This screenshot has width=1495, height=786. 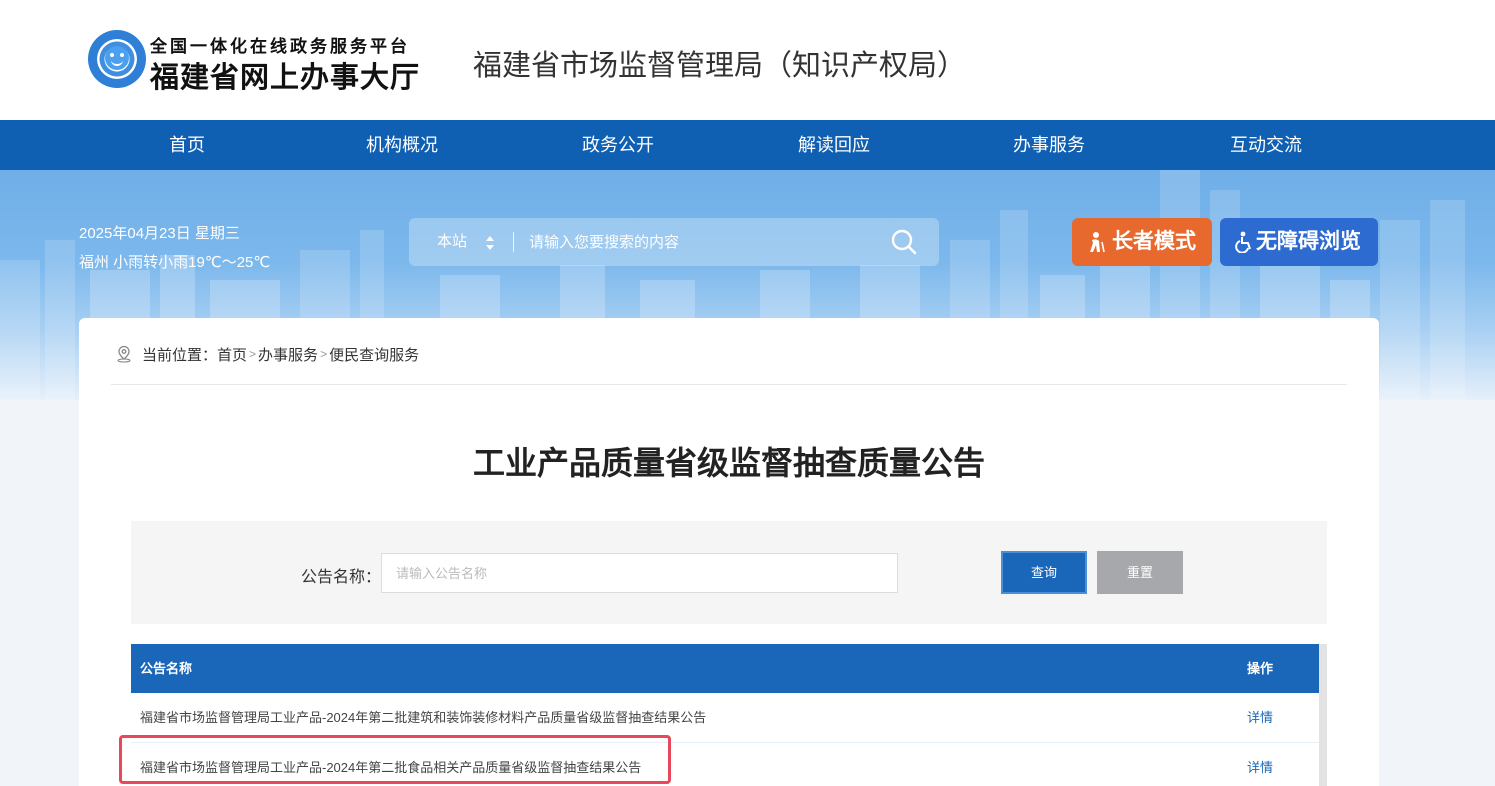 I want to click on elder-mode-label: 长者模式, so click(x=1154, y=241).